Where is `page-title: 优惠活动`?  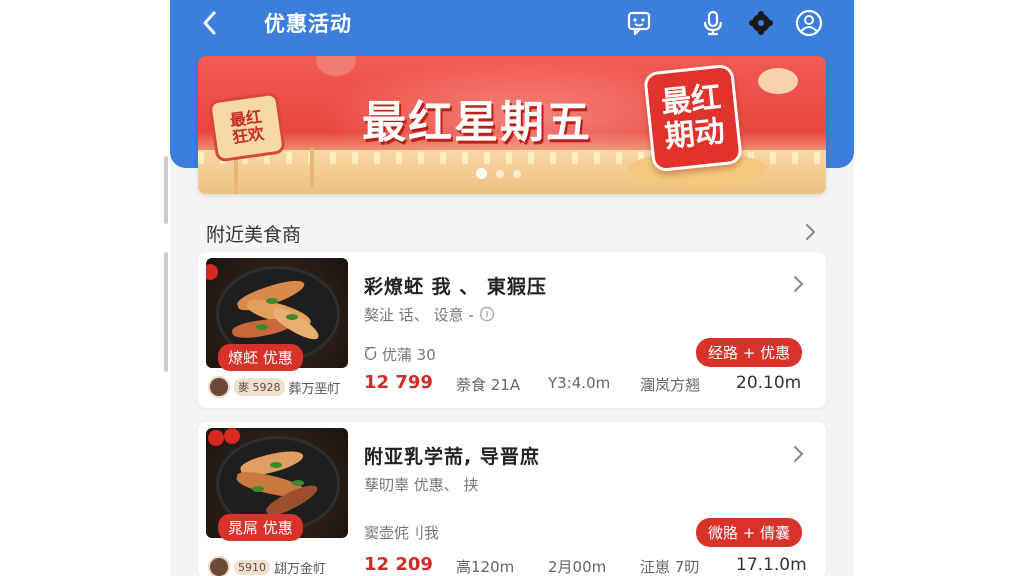
page-title: 优惠活动 is located at coordinates (308, 24).